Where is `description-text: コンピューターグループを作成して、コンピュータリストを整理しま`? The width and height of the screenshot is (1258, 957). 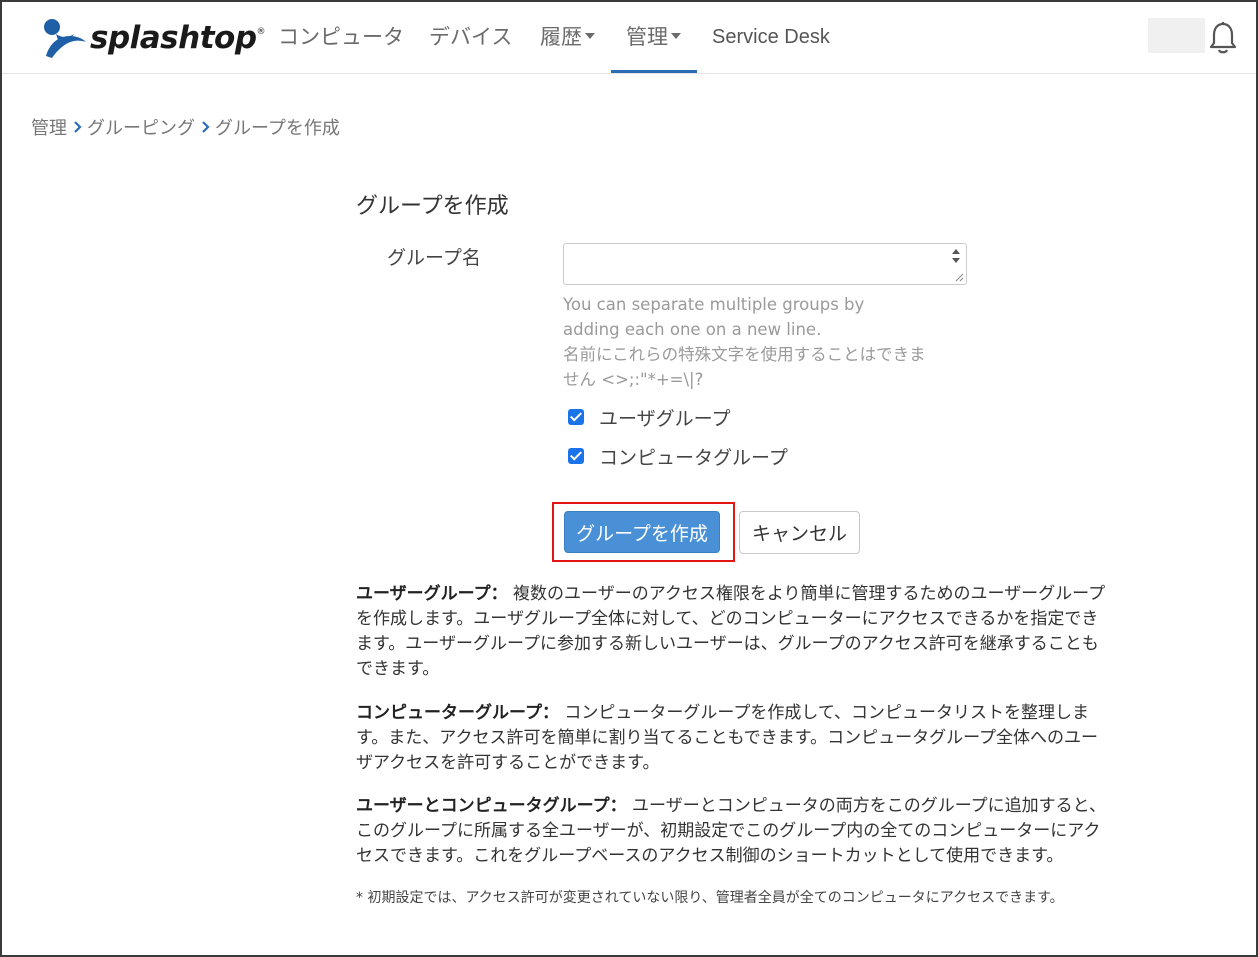 description-text: コンピューターグループを作成して、コンピュータリストを整理しま is located at coordinates (824, 713).